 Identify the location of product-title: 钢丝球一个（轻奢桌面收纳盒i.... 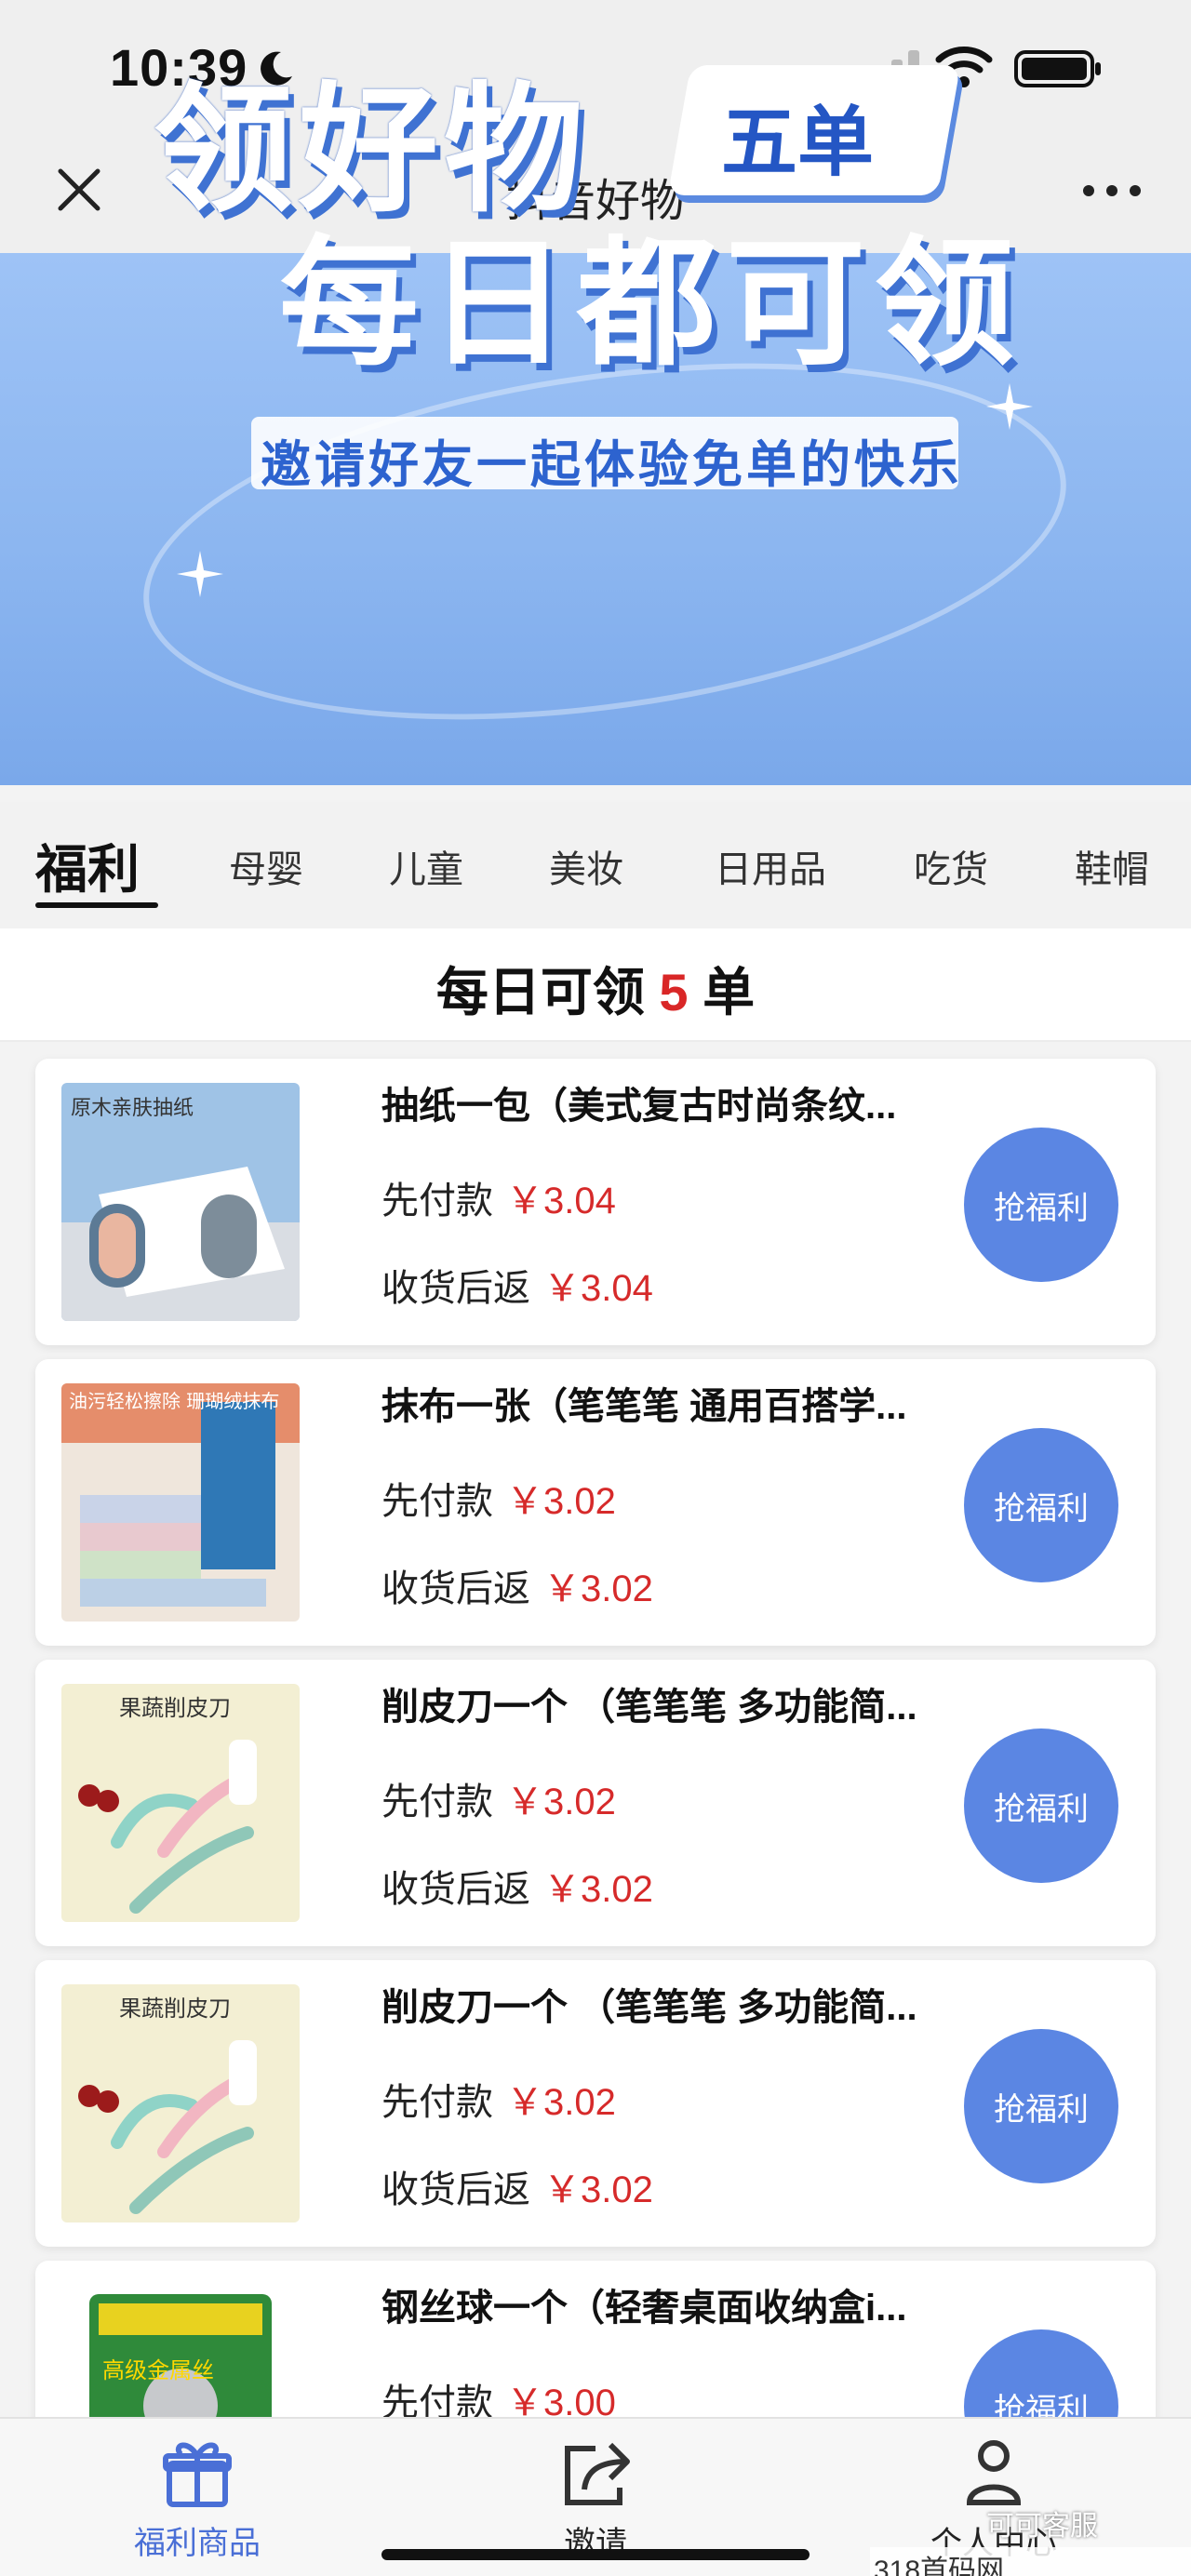
(644, 2308).